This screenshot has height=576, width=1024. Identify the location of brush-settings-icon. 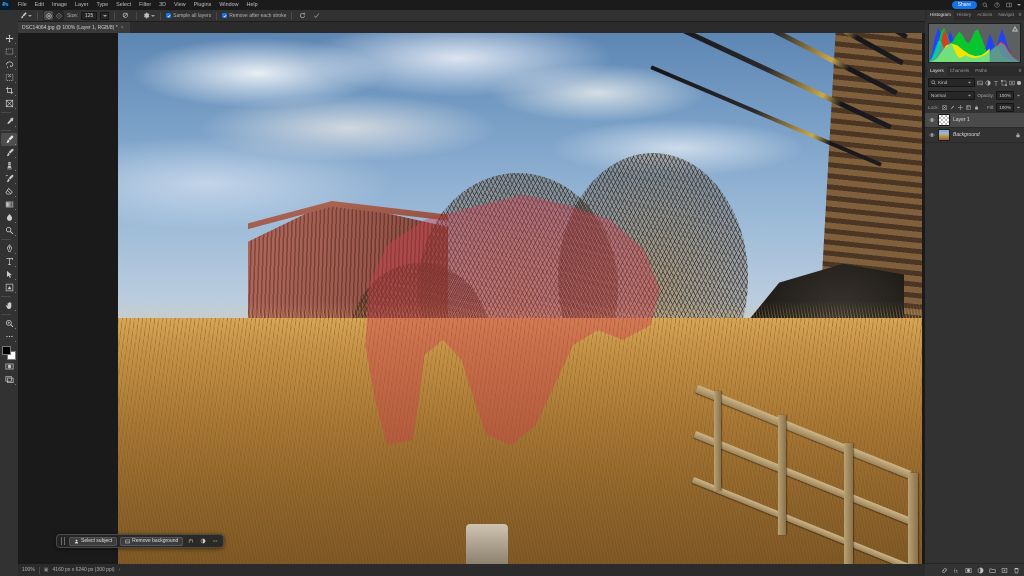
(125, 15).